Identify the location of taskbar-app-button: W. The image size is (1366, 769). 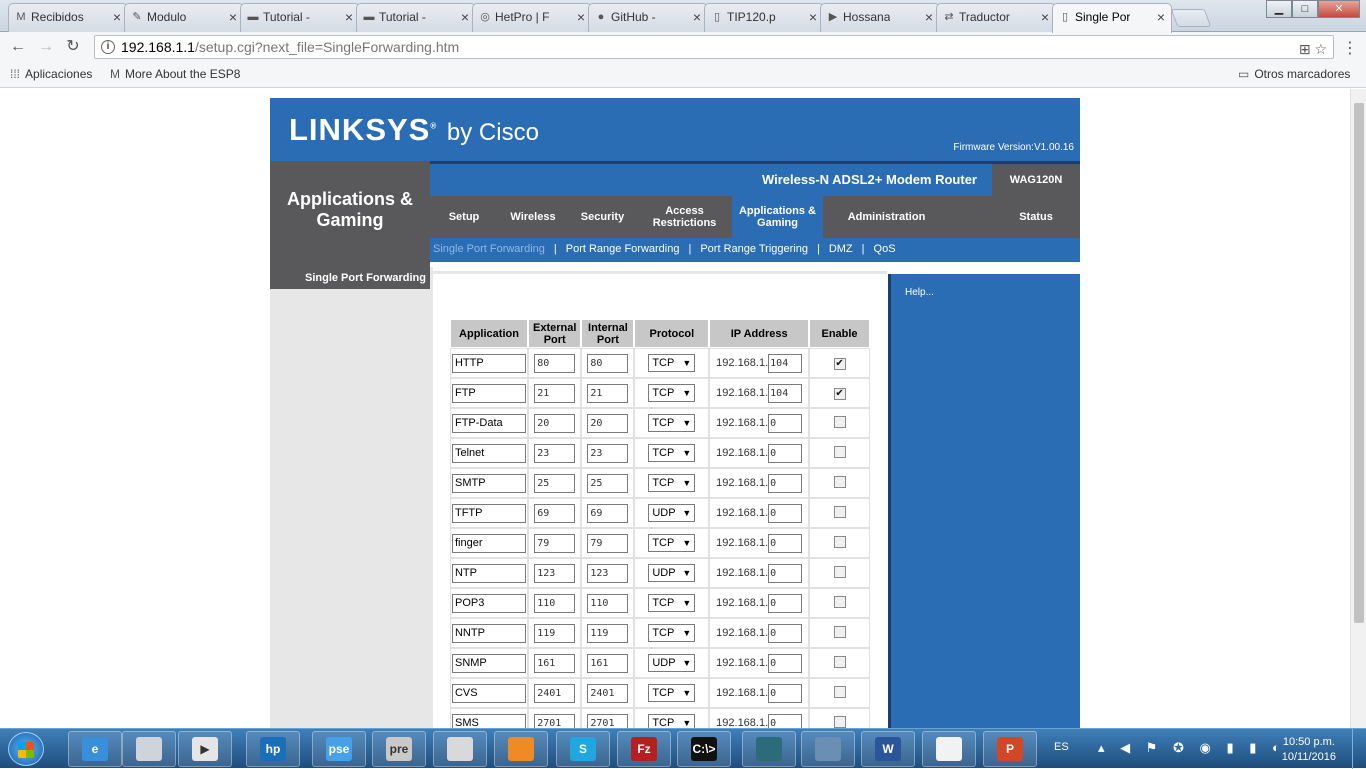
(888, 749).